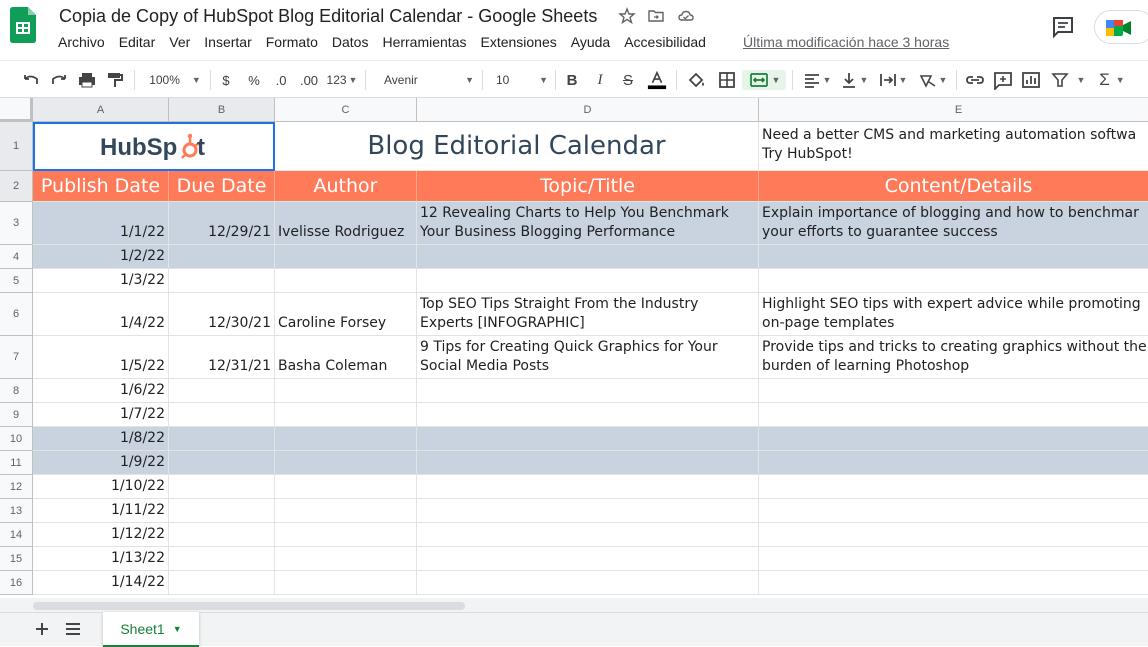  I want to click on publish-date-cell: 1/7/22, so click(101, 415).